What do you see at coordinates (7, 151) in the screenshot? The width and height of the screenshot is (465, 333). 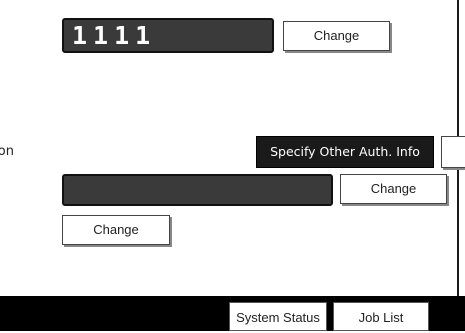 I see `truncated-setting-label: on` at bounding box center [7, 151].